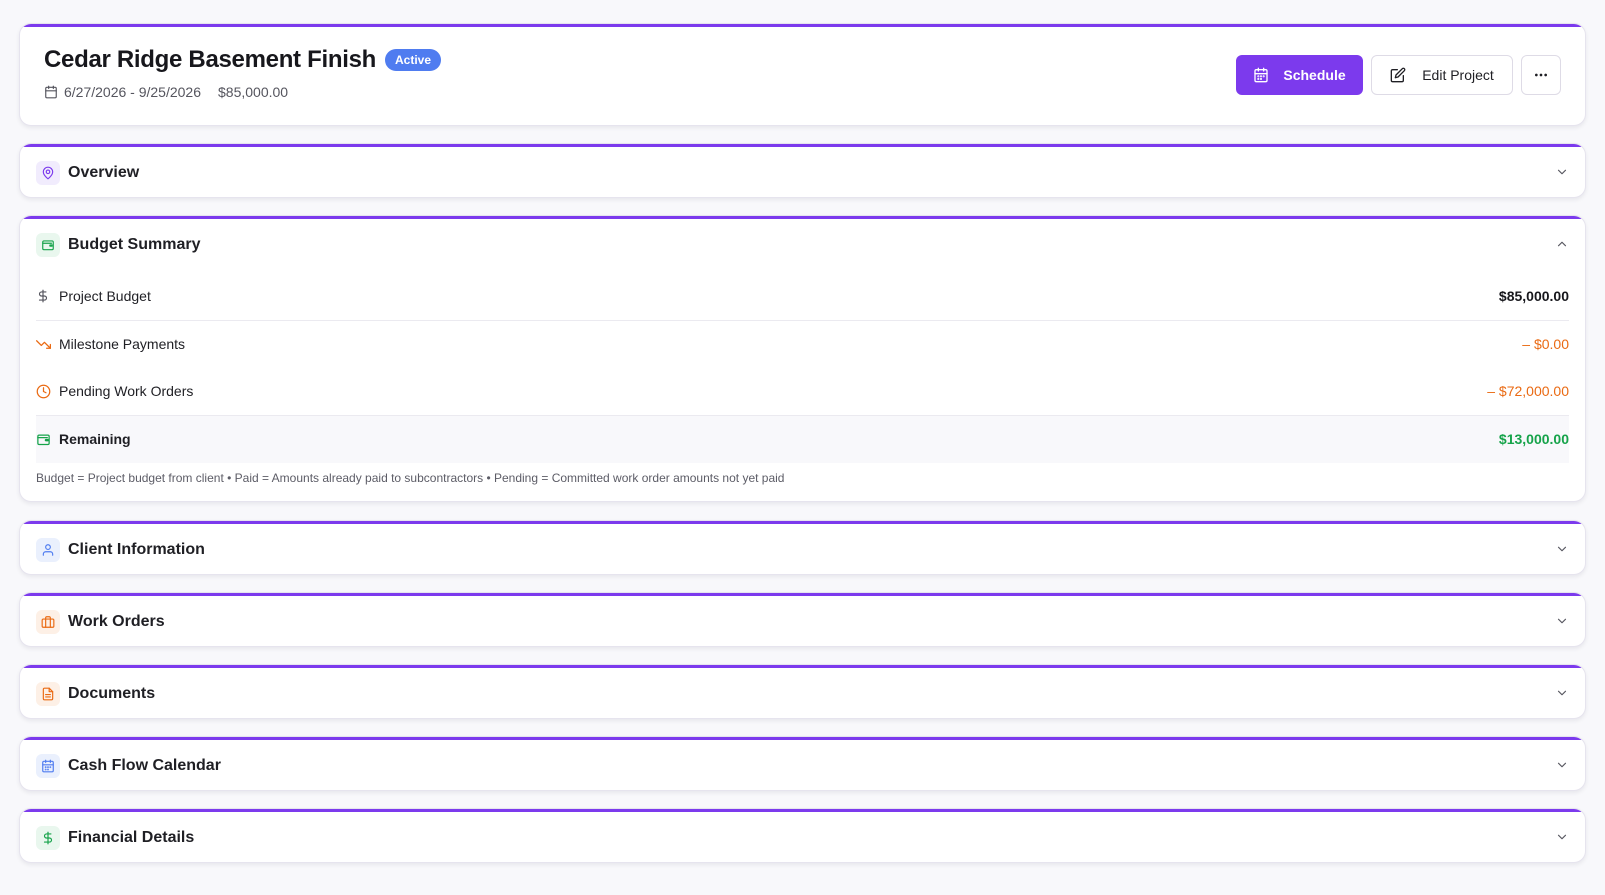  What do you see at coordinates (122, 344) in the screenshot?
I see `budget-row-label: Milestone Payments` at bounding box center [122, 344].